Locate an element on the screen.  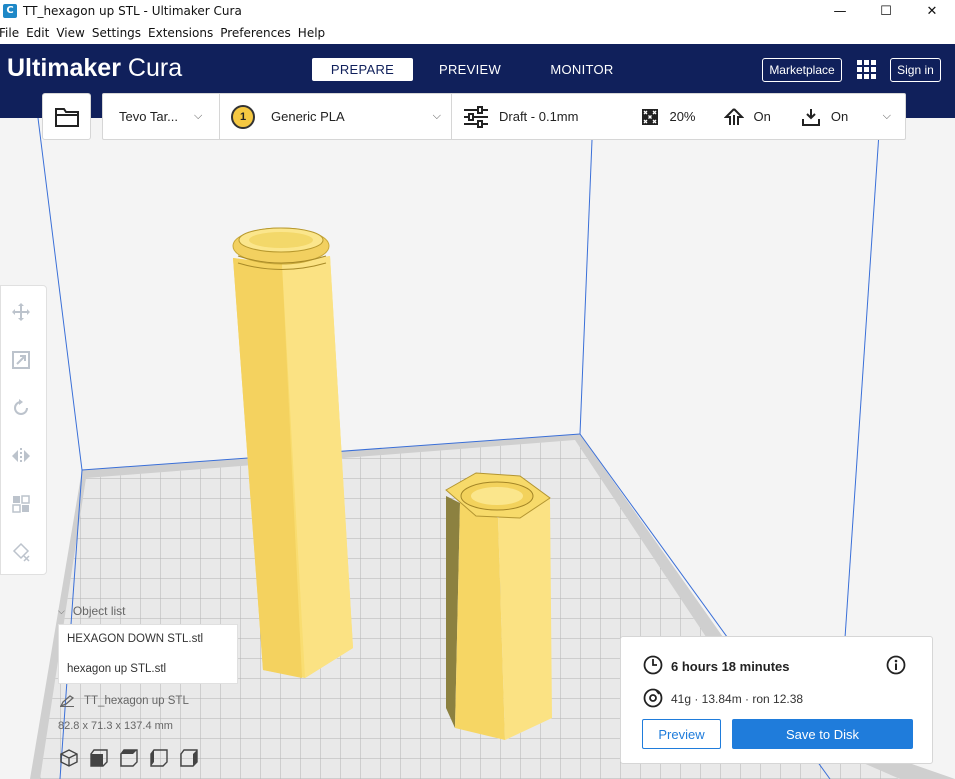
selected-object-name: TT_hexagon up STL is located at coordinates (124, 701).